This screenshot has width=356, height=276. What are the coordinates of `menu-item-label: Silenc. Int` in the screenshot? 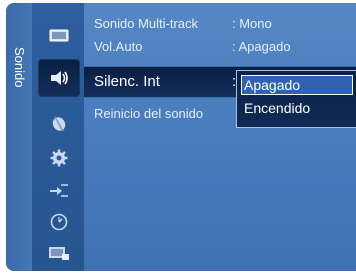 It's located at (127, 81).